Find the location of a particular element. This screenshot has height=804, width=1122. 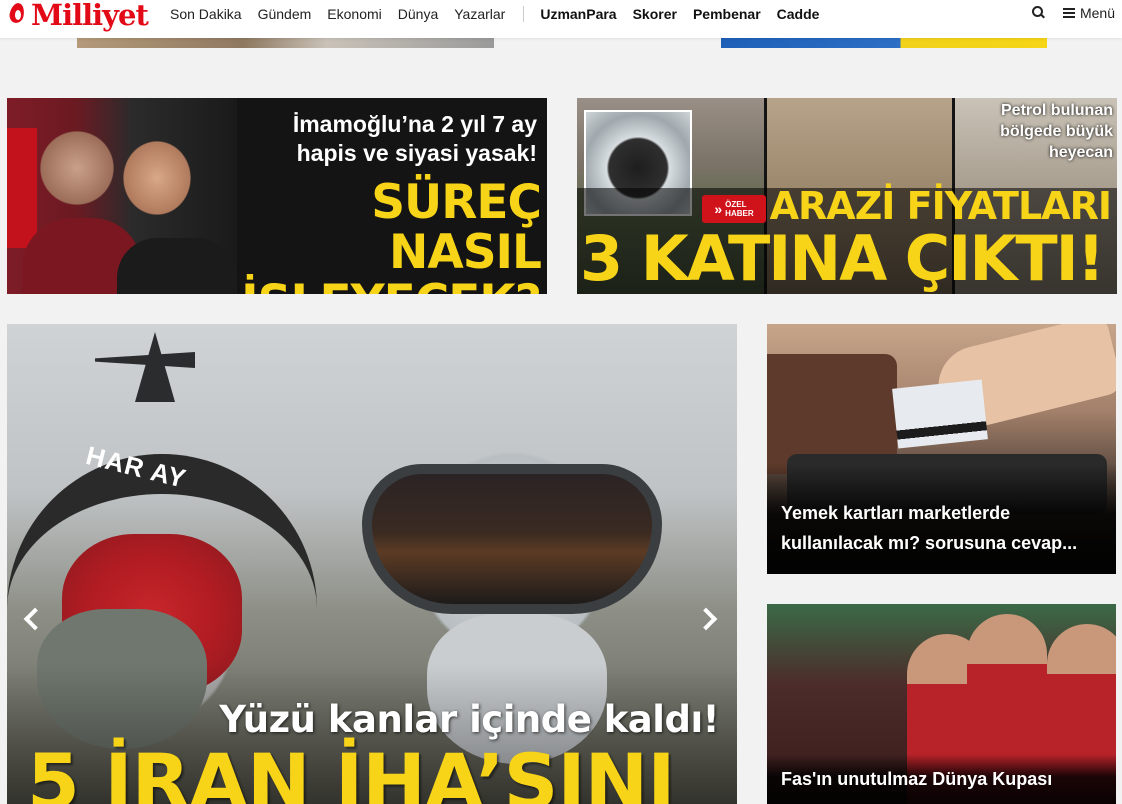

nav-cadde: Cadde is located at coordinates (798, 14).